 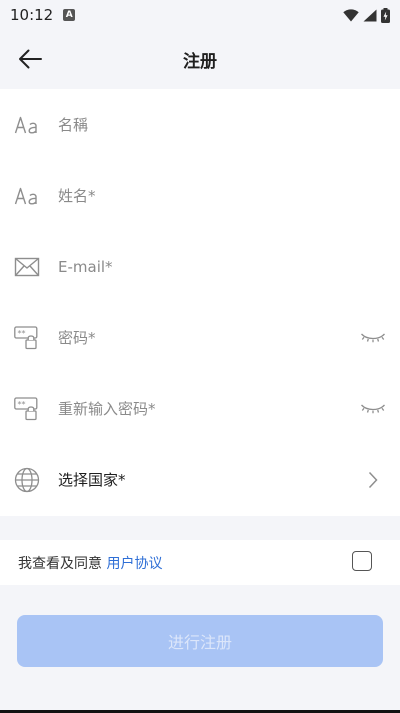 What do you see at coordinates (203, 124) in the screenshot?
I see `nickname-input` at bounding box center [203, 124].